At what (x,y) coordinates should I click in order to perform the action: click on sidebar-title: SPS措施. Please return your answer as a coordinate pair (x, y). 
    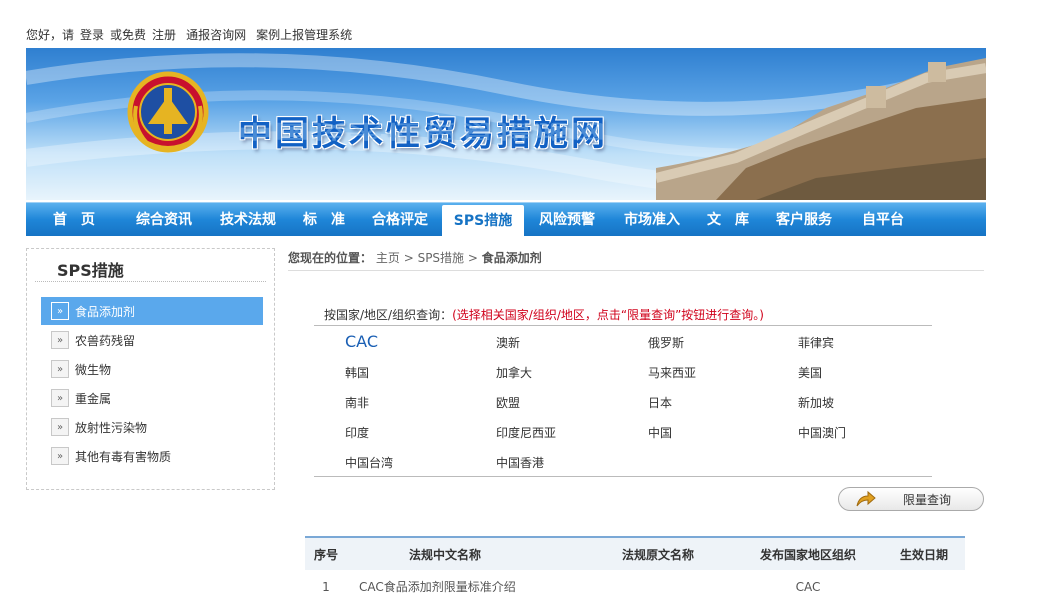
    Looking at the image, I should click on (90, 269).